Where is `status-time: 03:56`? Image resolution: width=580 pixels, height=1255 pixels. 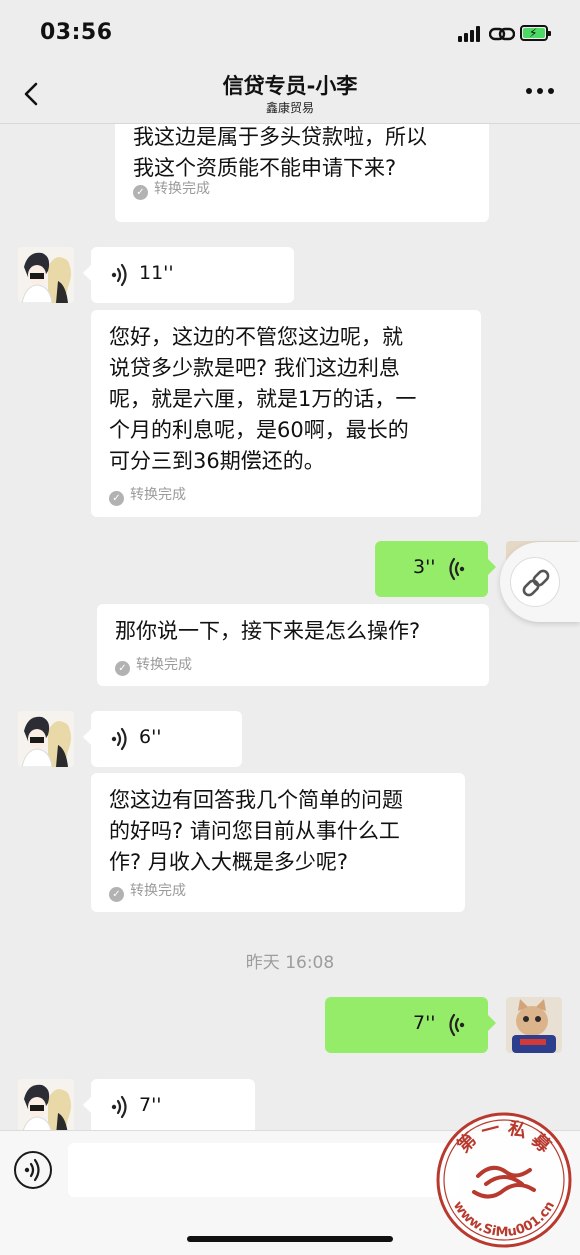
status-time: 03:56 is located at coordinates (76, 32).